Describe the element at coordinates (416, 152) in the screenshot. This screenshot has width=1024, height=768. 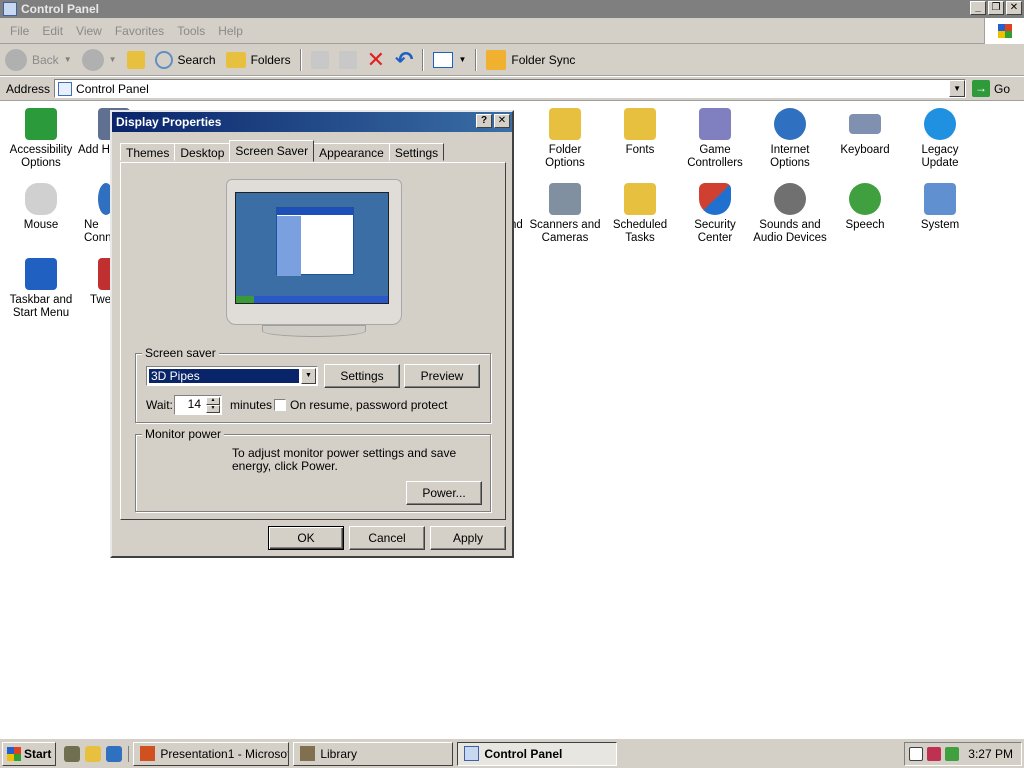
I see `tab-settings: Settings` at that location.